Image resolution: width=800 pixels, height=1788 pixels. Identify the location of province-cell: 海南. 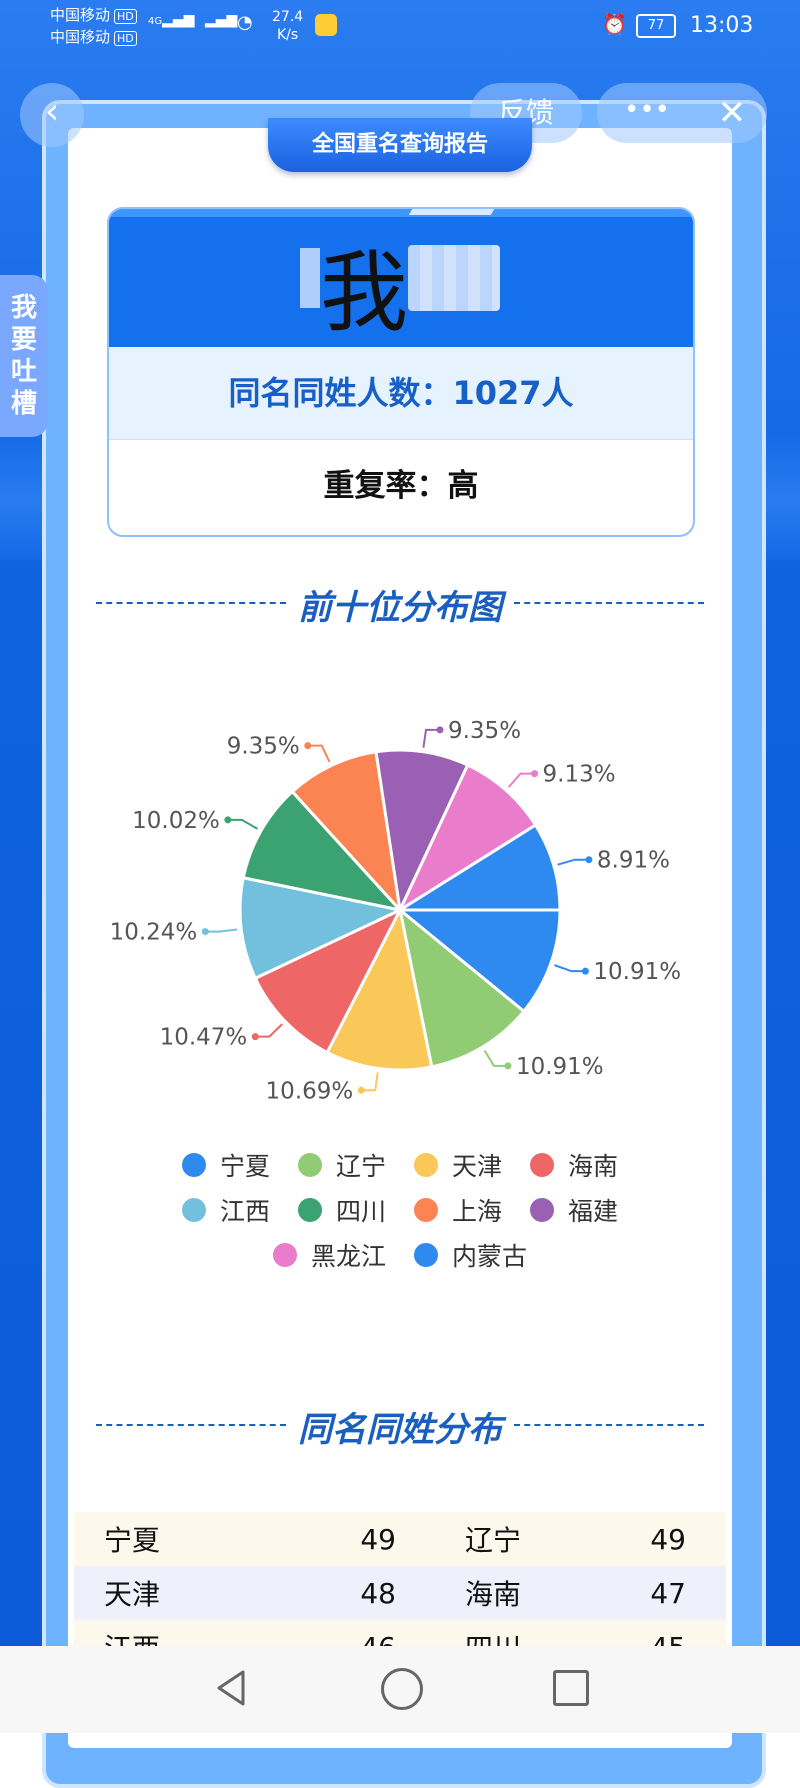
(493, 1594).